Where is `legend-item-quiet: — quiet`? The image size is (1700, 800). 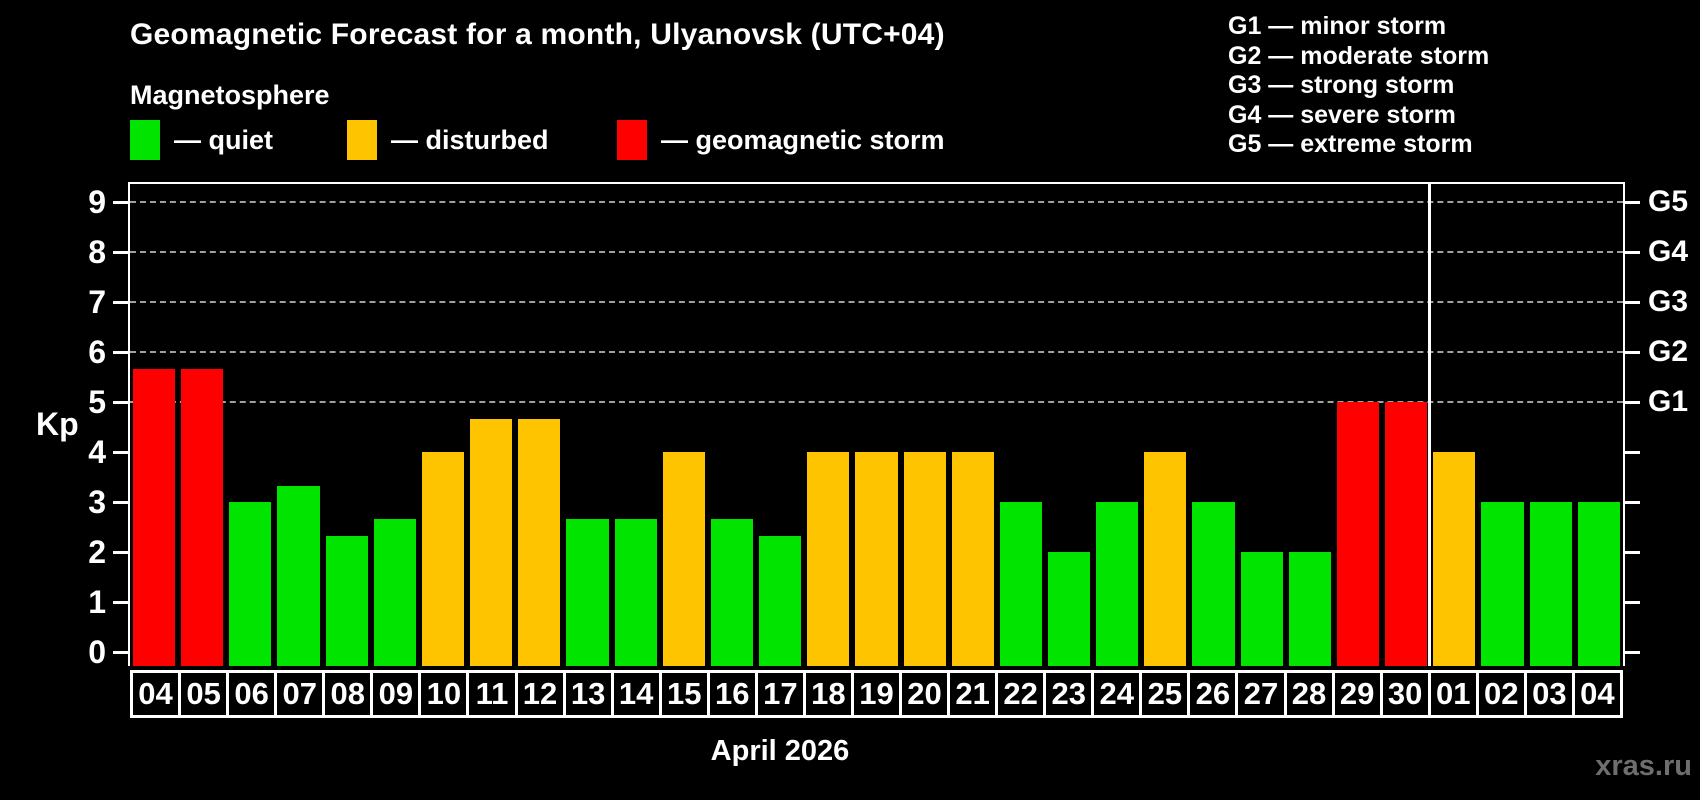 legend-item-quiet: — quiet is located at coordinates (201, 140).